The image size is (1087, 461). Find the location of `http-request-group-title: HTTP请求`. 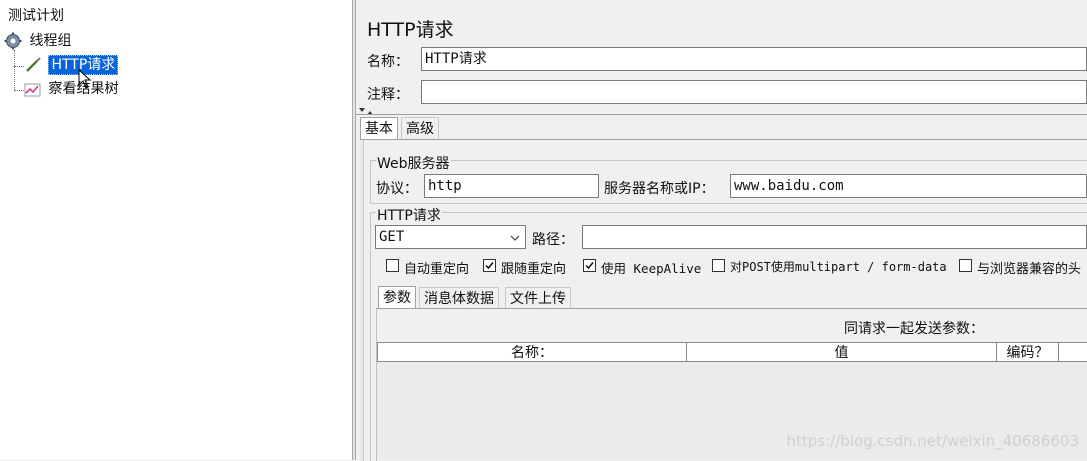

http-request-group-title: HTTP请求 is located at coordinates (409, 215).